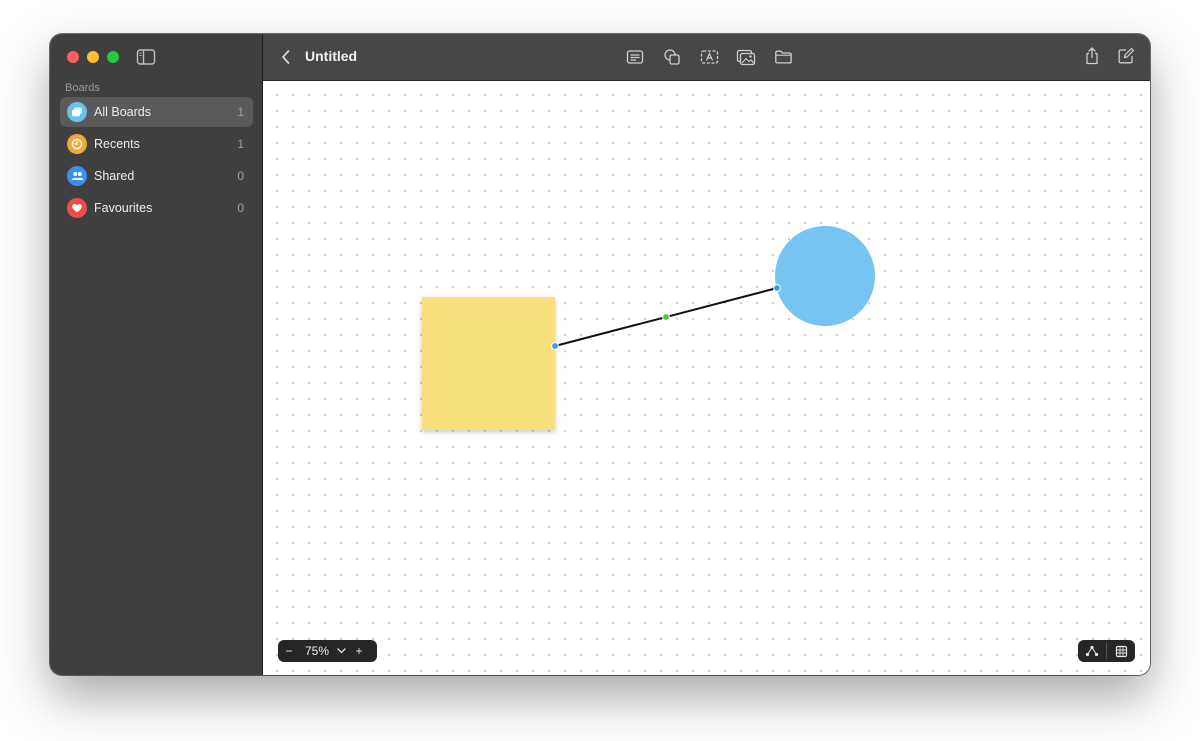 The height and width of the screenshot is (741, 1200). I want to click on connector-midpoint-handle, so click(666, 317).